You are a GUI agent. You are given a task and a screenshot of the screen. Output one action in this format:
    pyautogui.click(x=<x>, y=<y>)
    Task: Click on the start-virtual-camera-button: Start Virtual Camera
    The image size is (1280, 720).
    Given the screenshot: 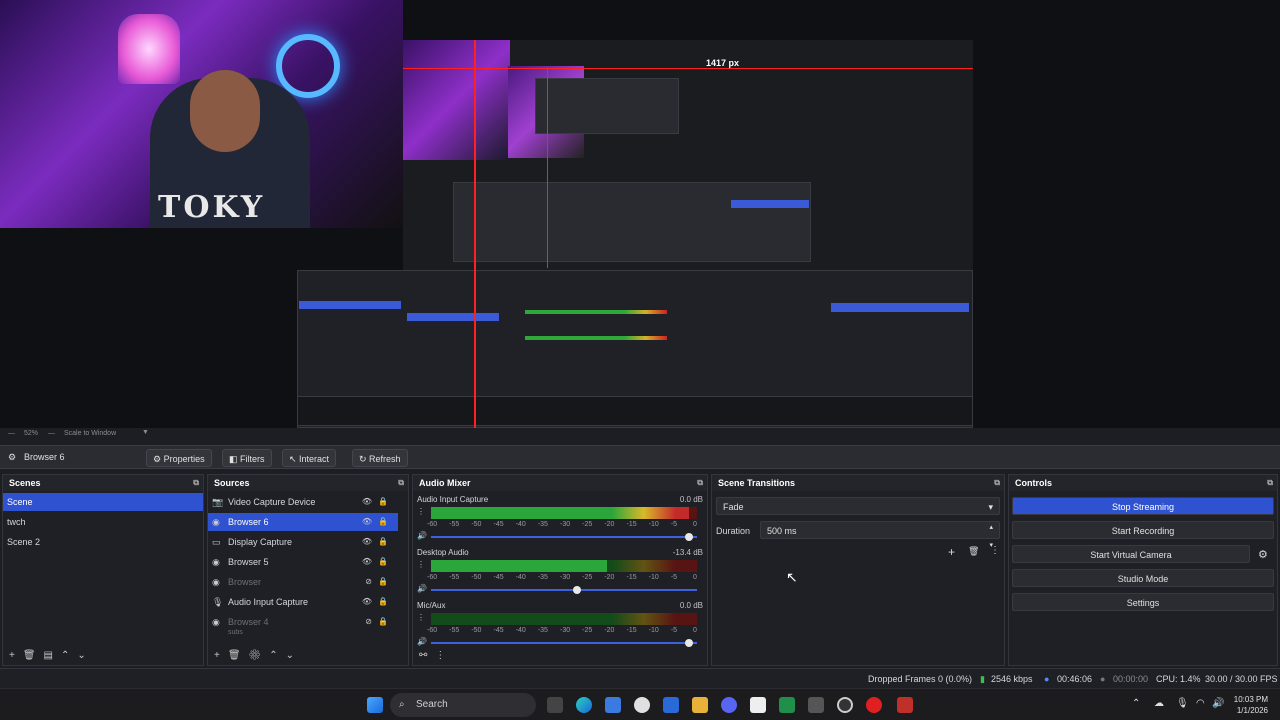 What is the action you would take?
    pyautogui.click(x=1131, y=554)
    